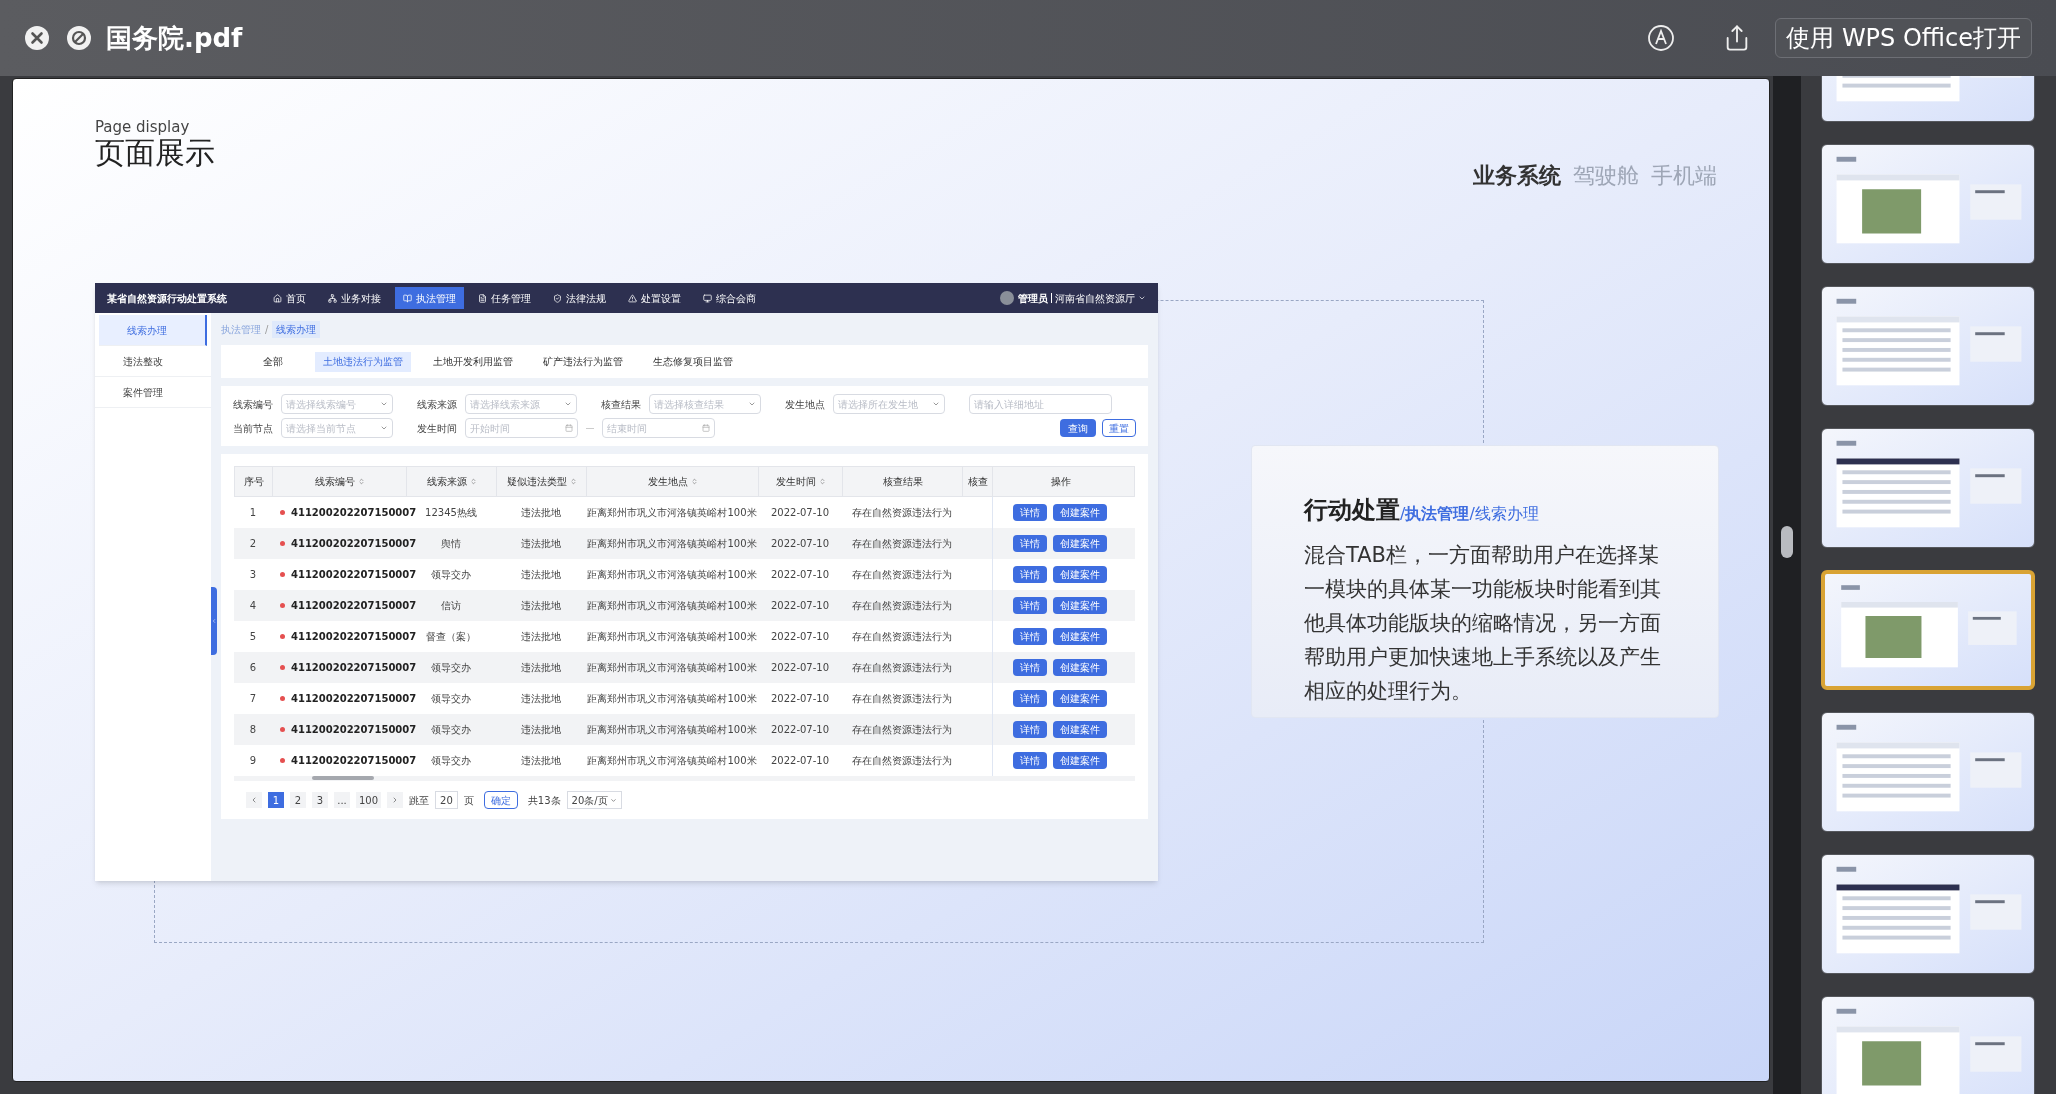  I want to click on search-button: 查询, so click(1078, 428).